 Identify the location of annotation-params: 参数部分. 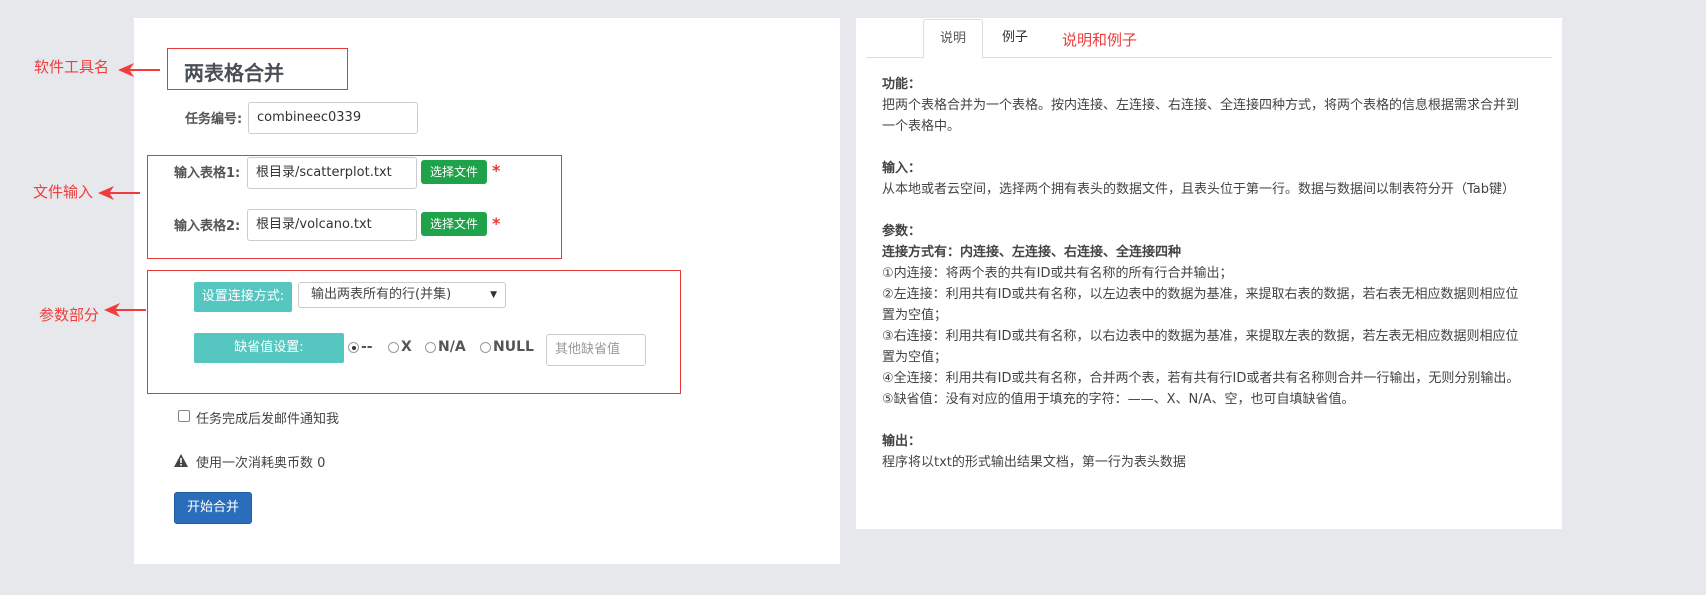
(69, 315).